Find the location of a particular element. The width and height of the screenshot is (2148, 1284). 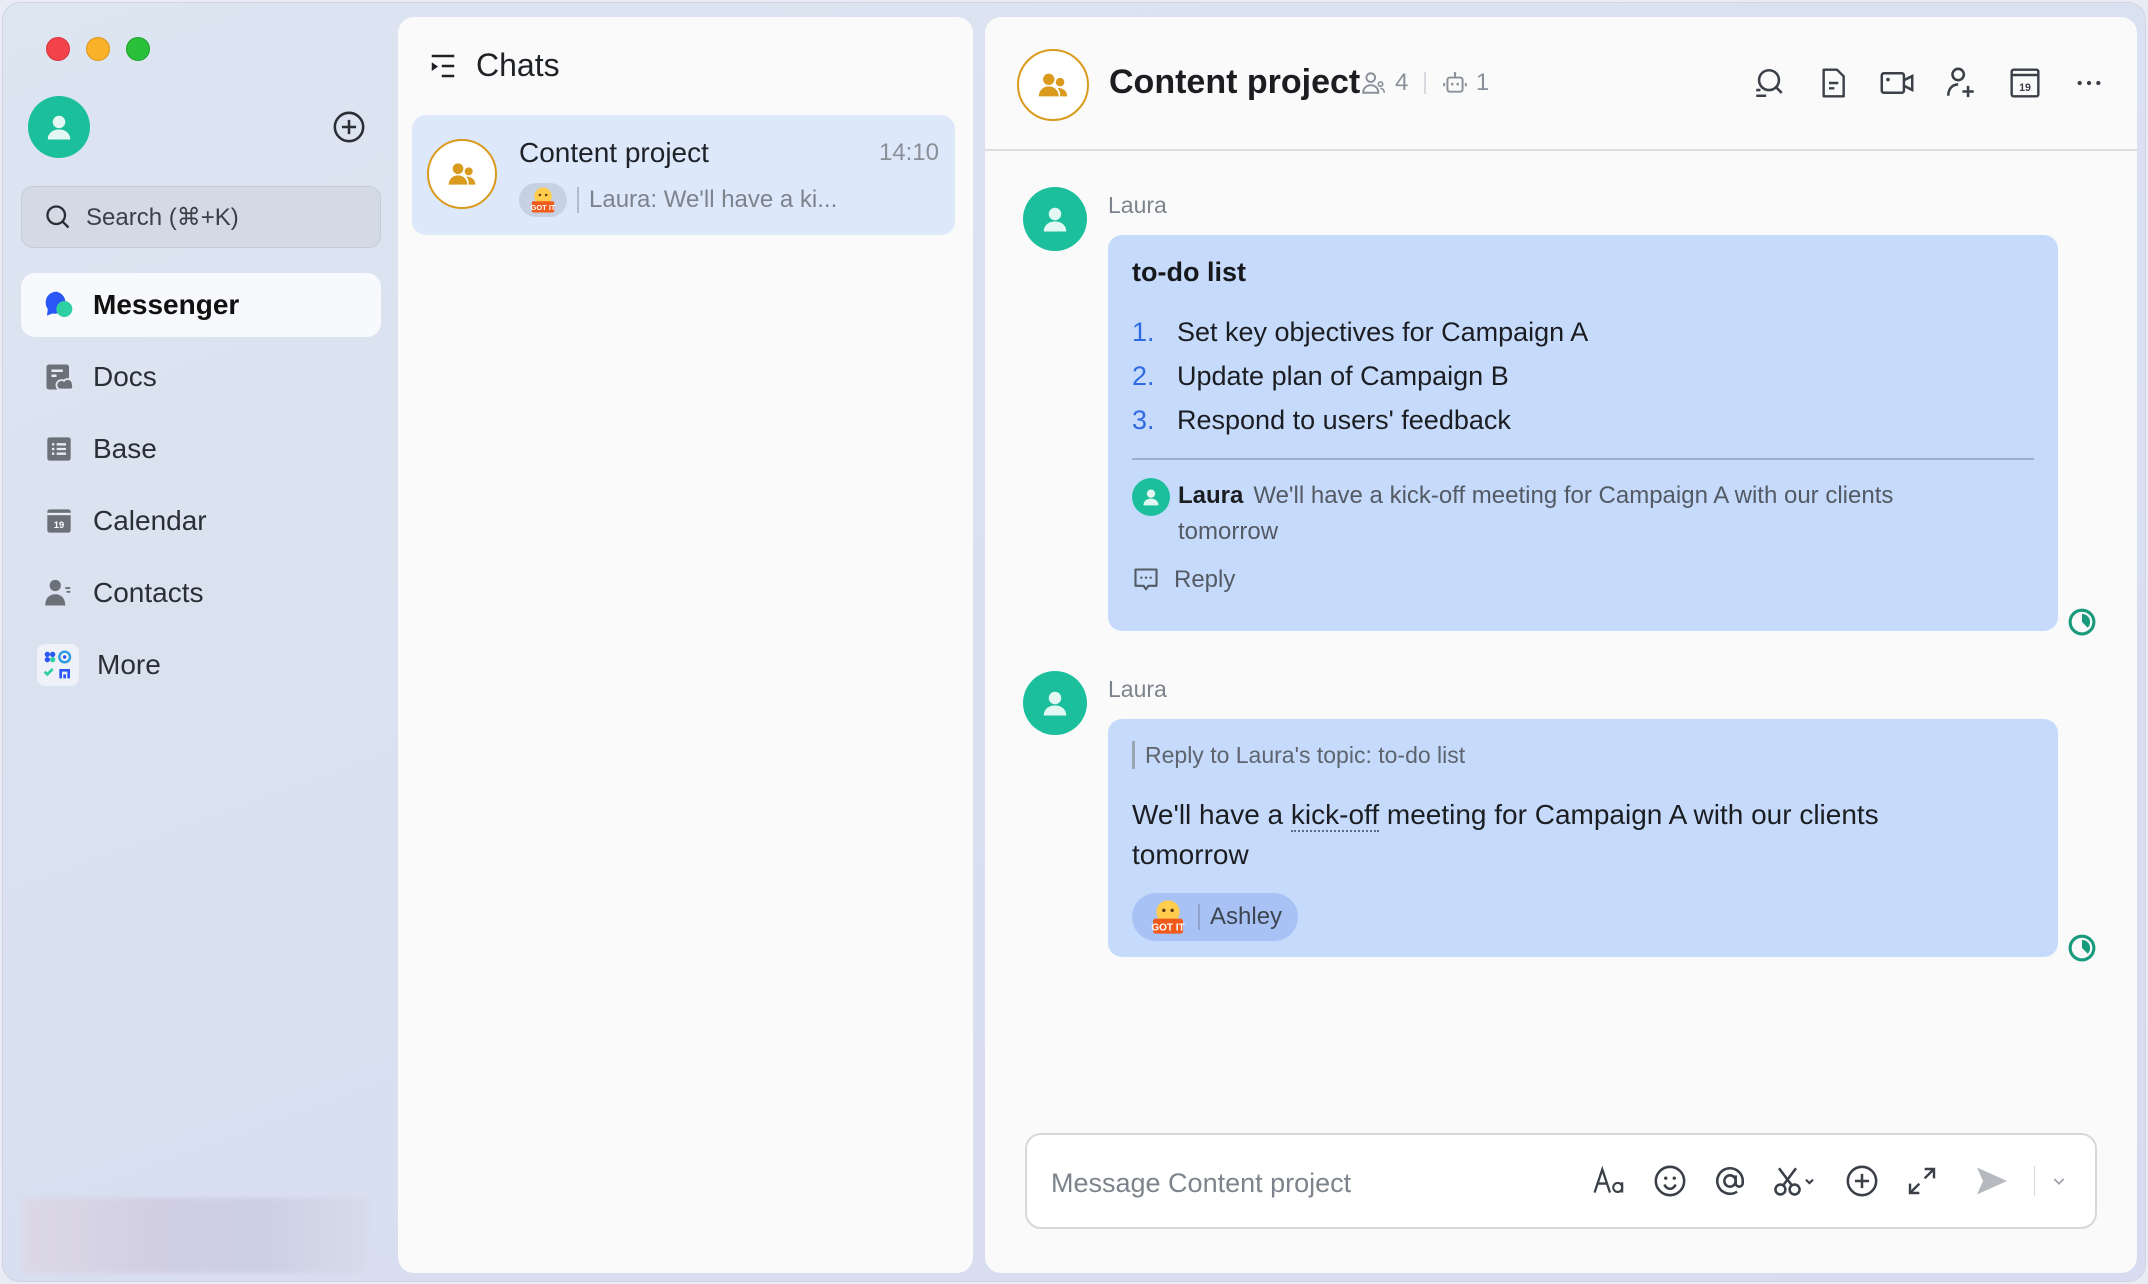

video-call-button is located at coordinates (1897, 83).